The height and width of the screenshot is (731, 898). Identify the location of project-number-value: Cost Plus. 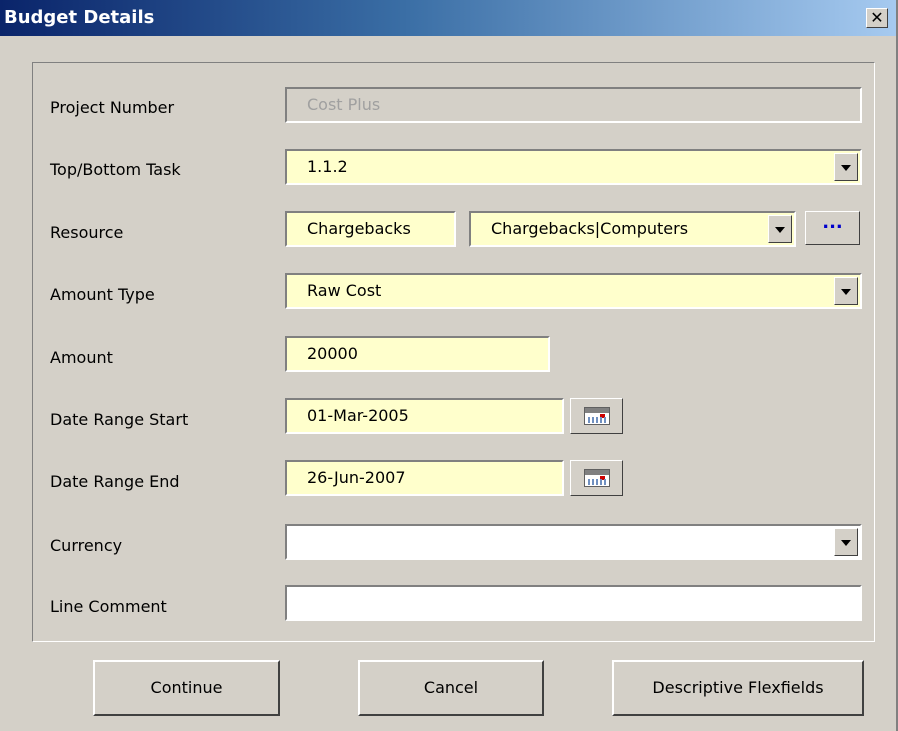
(344, 104).